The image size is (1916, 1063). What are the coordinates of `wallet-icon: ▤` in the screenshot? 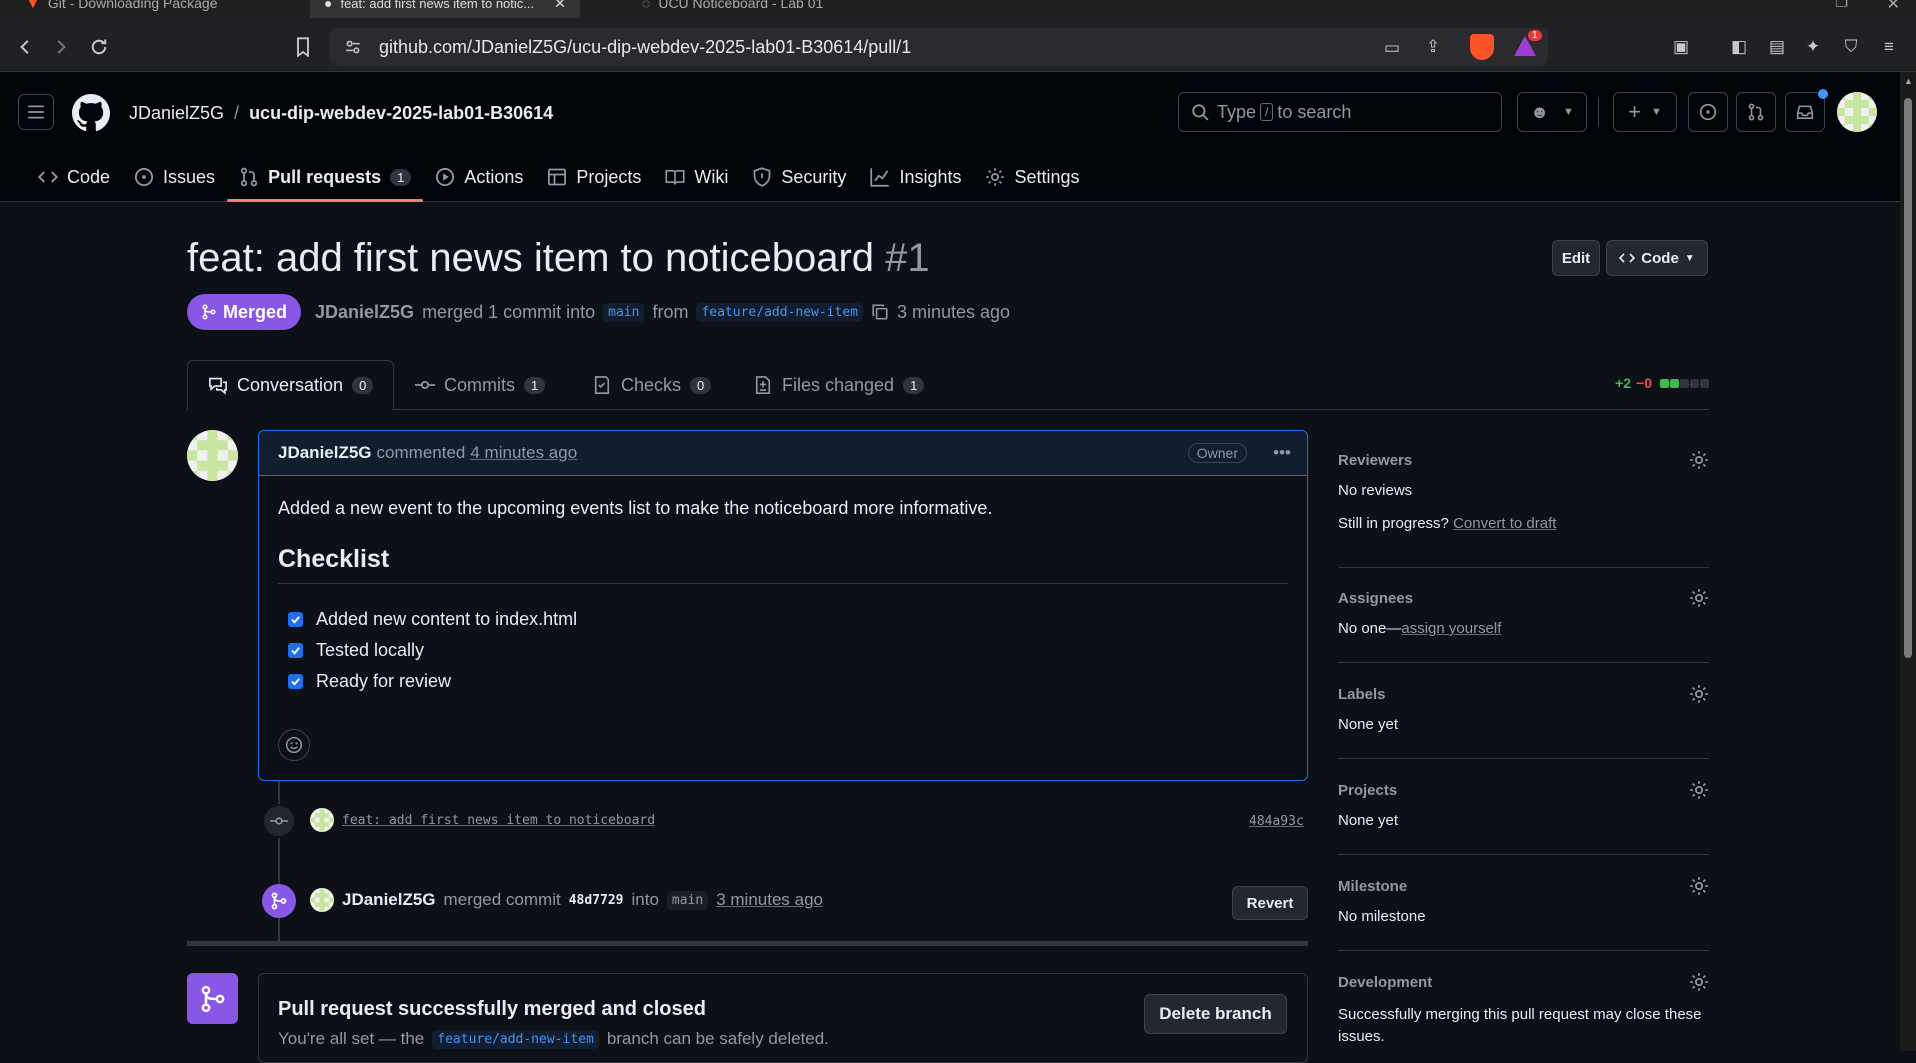 It's located at (1777, 47).